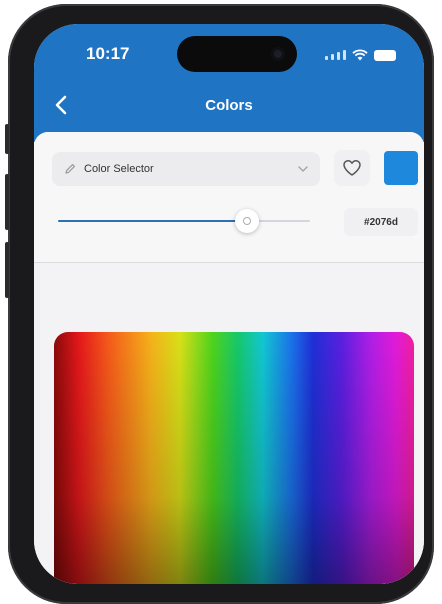 The image size is (442, 604). I want to click on status-icons, so click(360, 55).